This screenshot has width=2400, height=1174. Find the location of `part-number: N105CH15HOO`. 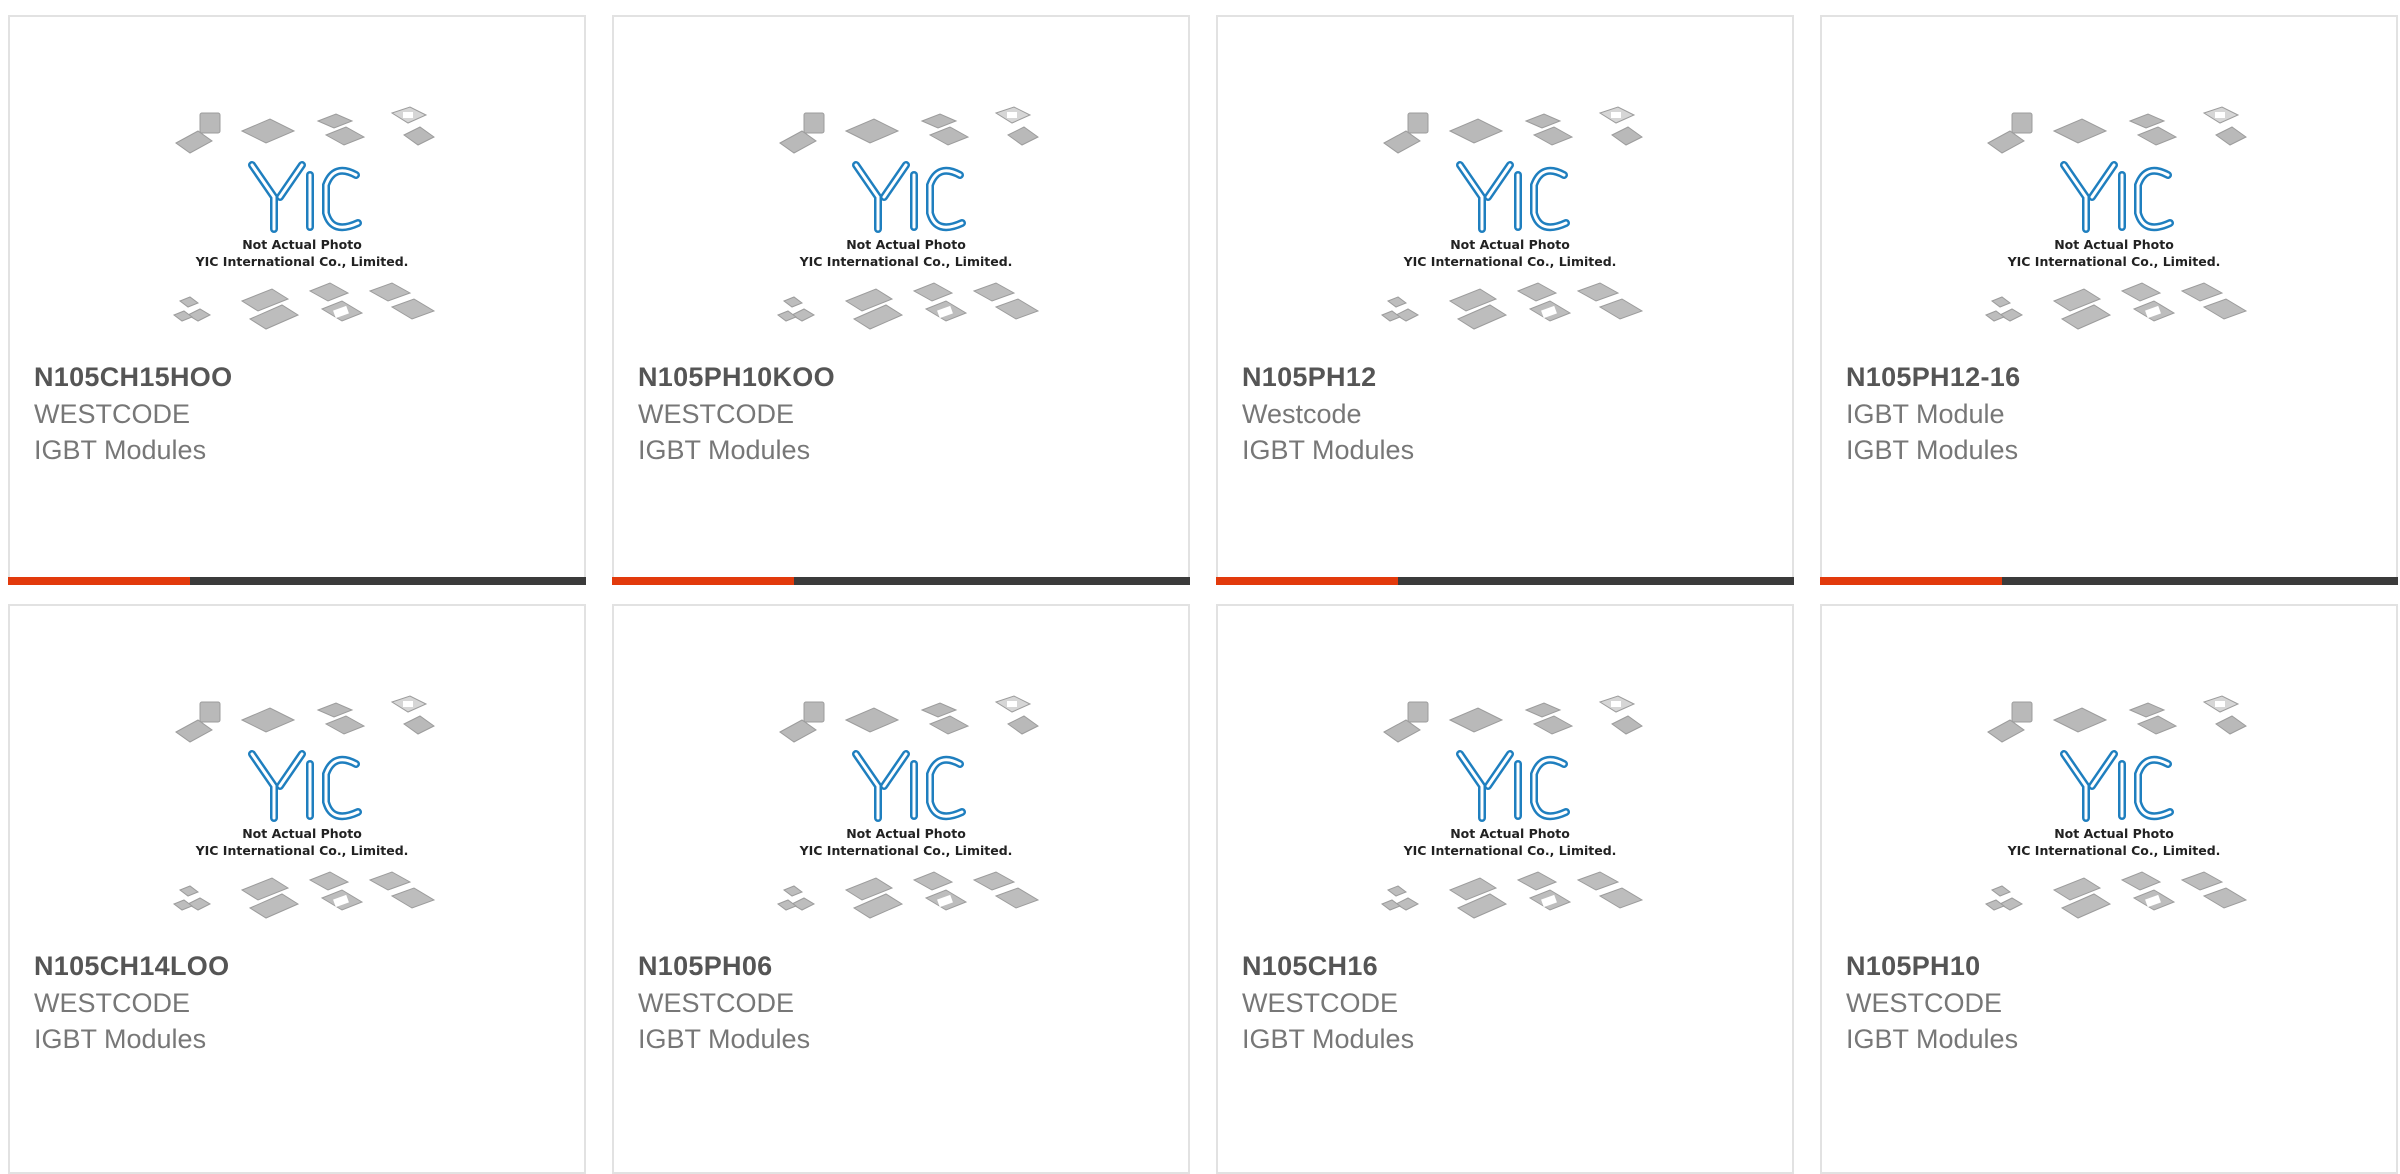

part-number: N105CH15HOO is located at coordinates (133, 377).